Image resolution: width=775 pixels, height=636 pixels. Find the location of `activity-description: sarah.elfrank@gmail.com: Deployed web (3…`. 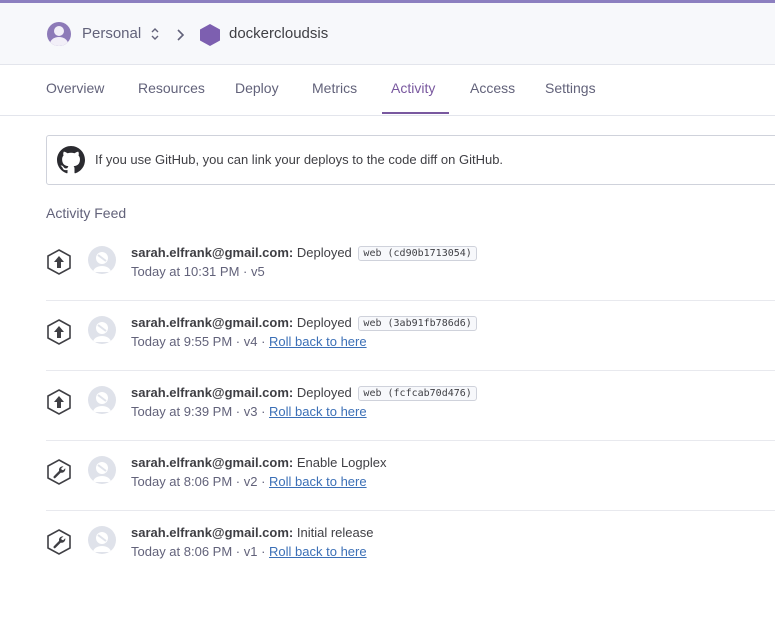

activity-description: sarah.elfrank@gmail.com: Deployed web (3… is located at coordinates (304, 323).